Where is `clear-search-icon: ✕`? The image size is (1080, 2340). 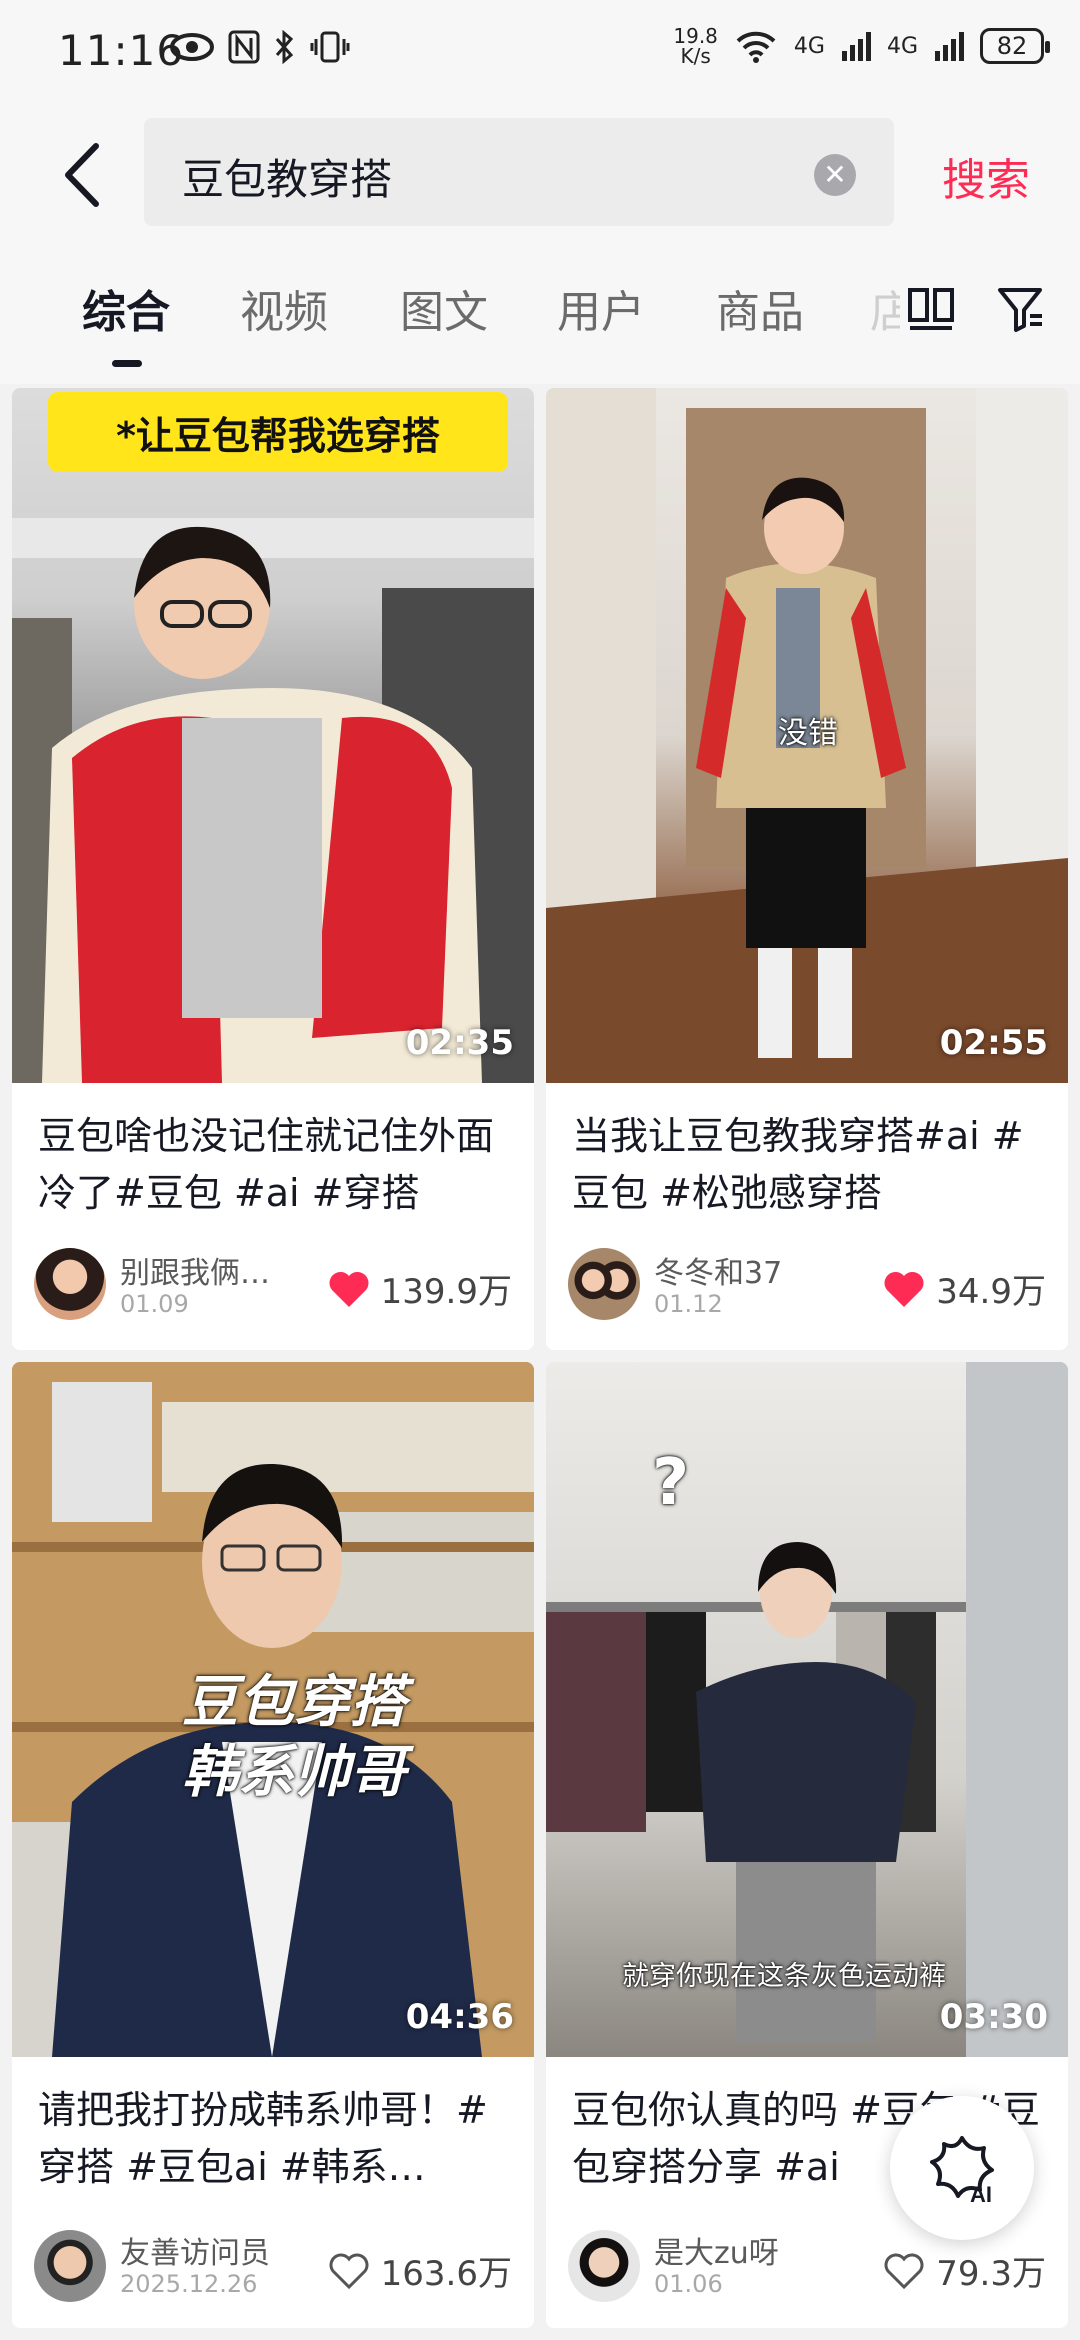
clear-search-icon: ✕ is located at coordinates (835, 175).